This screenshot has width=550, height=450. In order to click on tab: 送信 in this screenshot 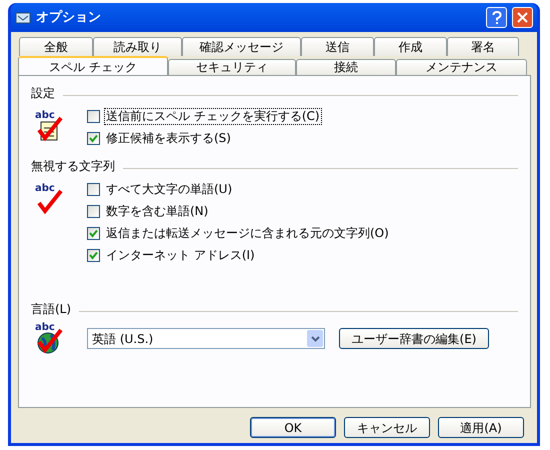, I will do `click(337, 46)`.